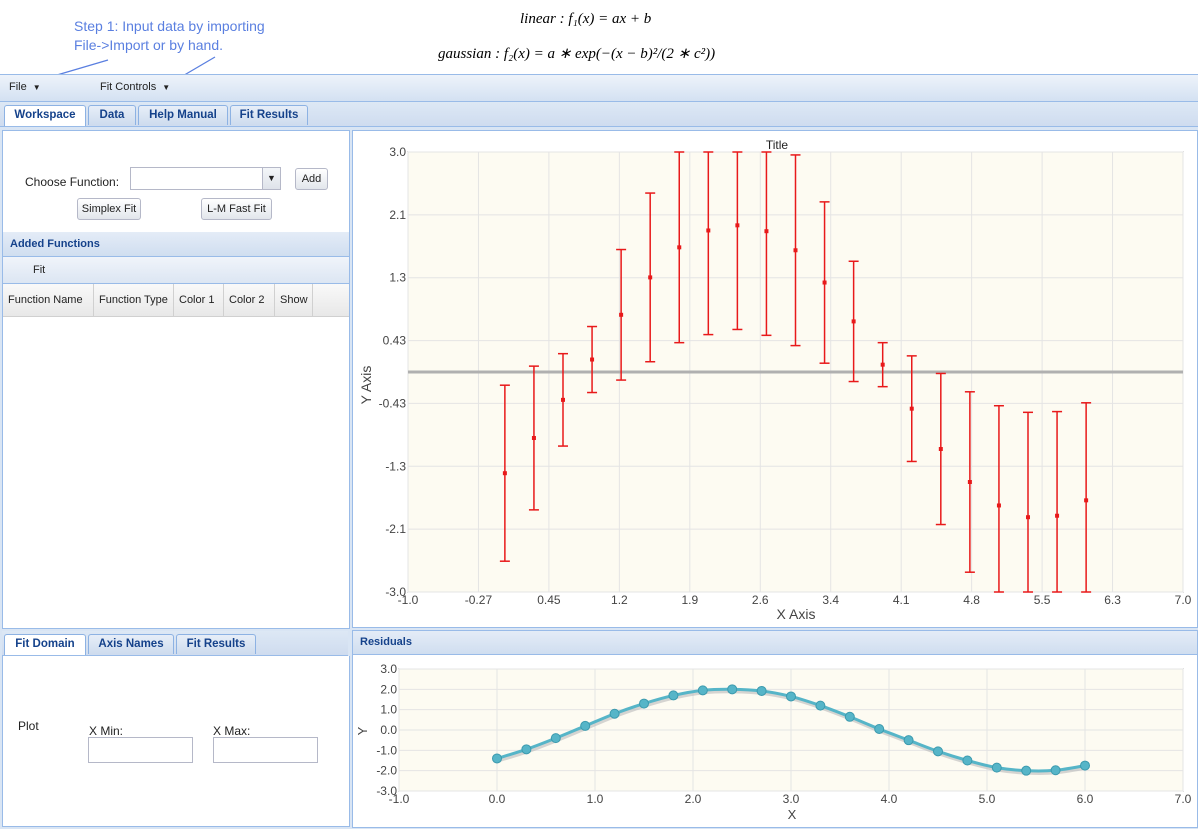 This screenshot has width=1200, height=830. Describe the element at coordinates (1085, 799) in the screenshot. I see `x-tick-label: 6.0` at that location.